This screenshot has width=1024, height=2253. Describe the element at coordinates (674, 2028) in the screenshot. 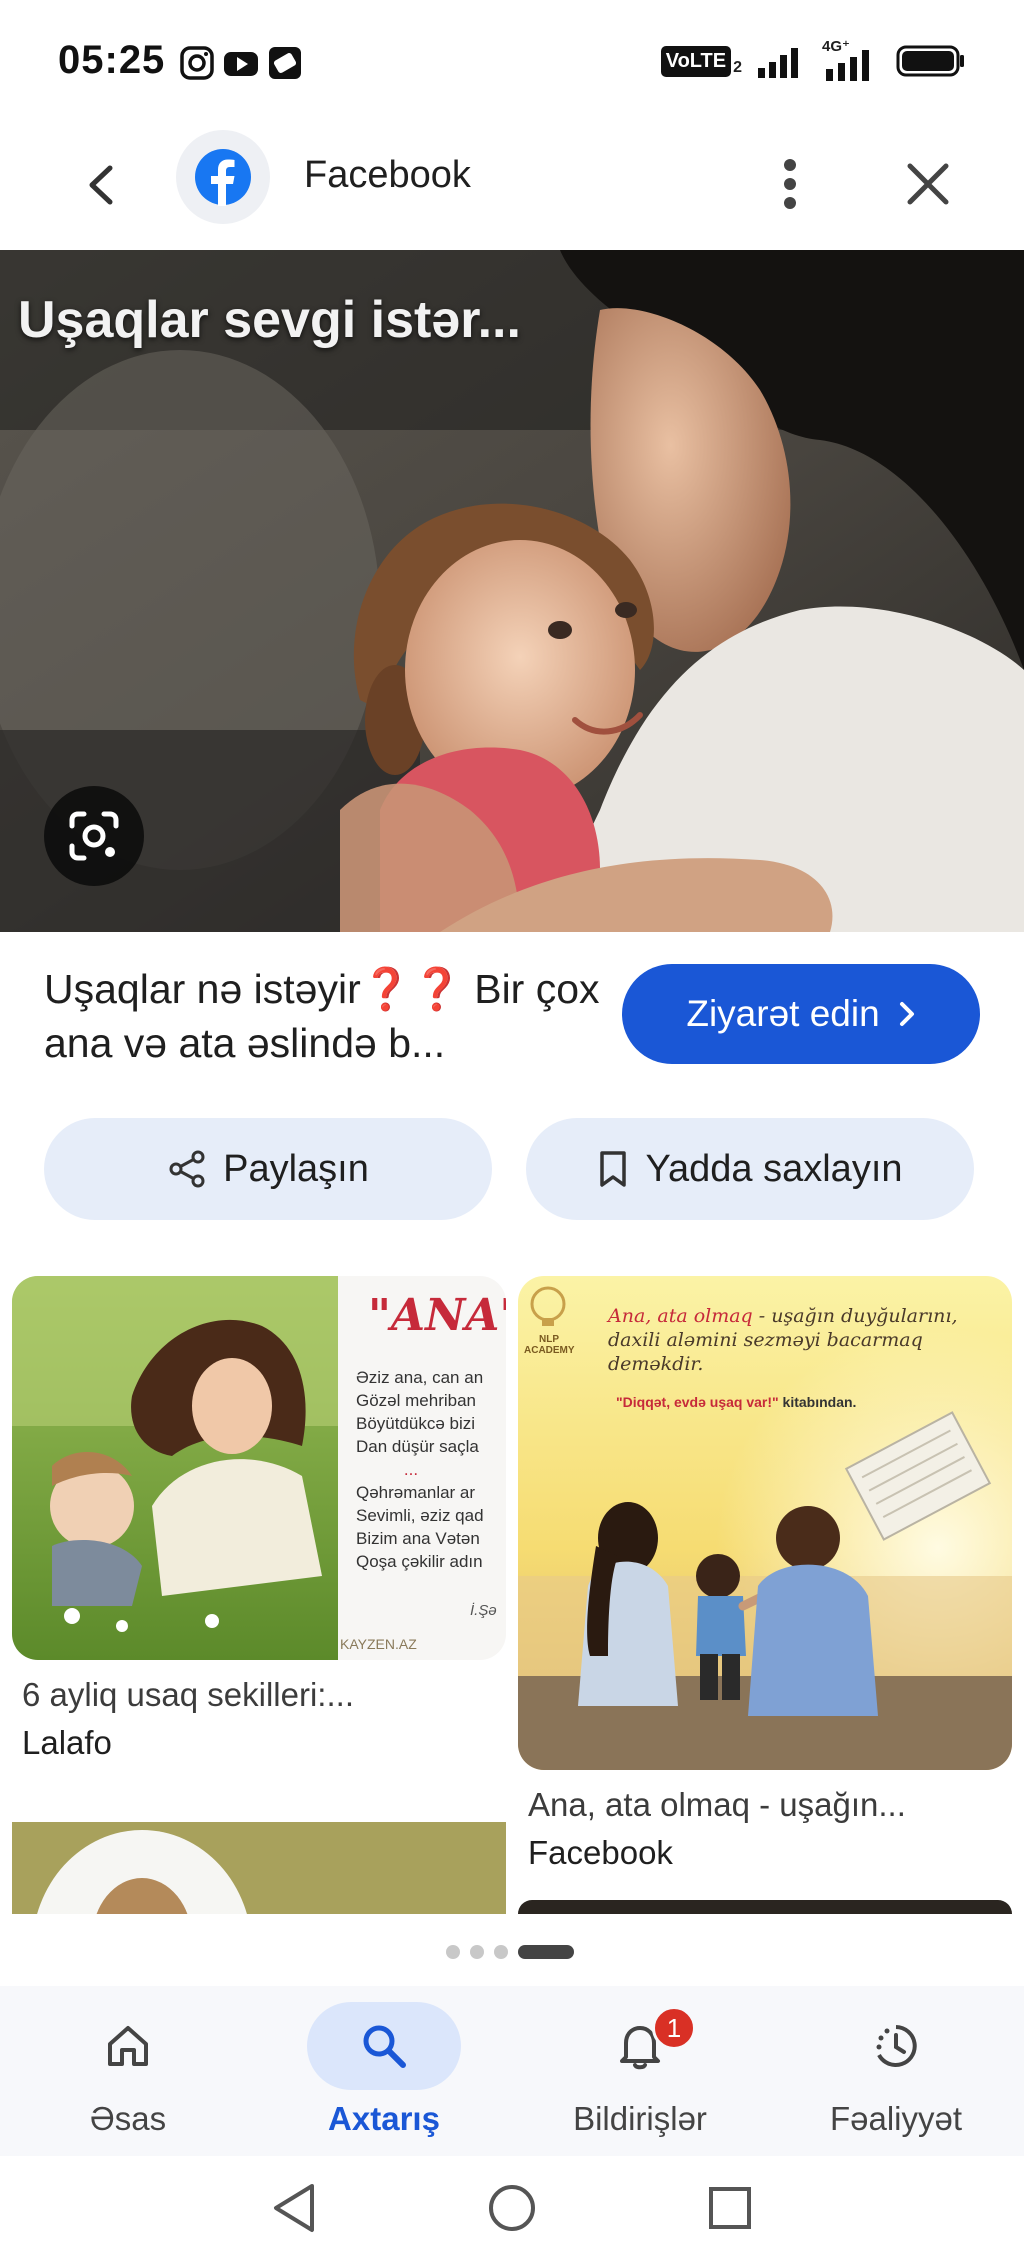

I see `notification-badge: 1` at that location.